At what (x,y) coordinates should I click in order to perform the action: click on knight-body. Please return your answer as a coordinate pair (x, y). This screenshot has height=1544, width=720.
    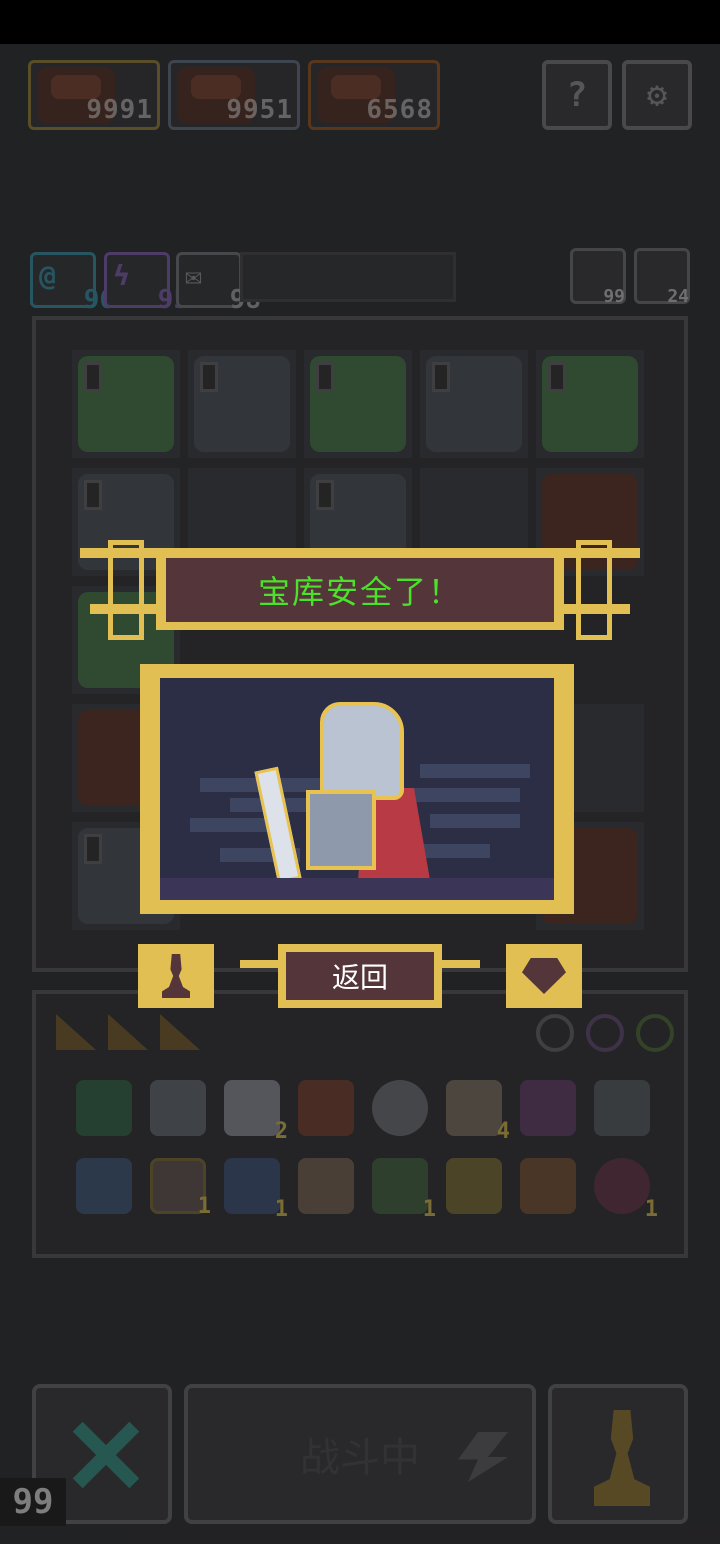
    Looking at the image, I should click on (341, 830).